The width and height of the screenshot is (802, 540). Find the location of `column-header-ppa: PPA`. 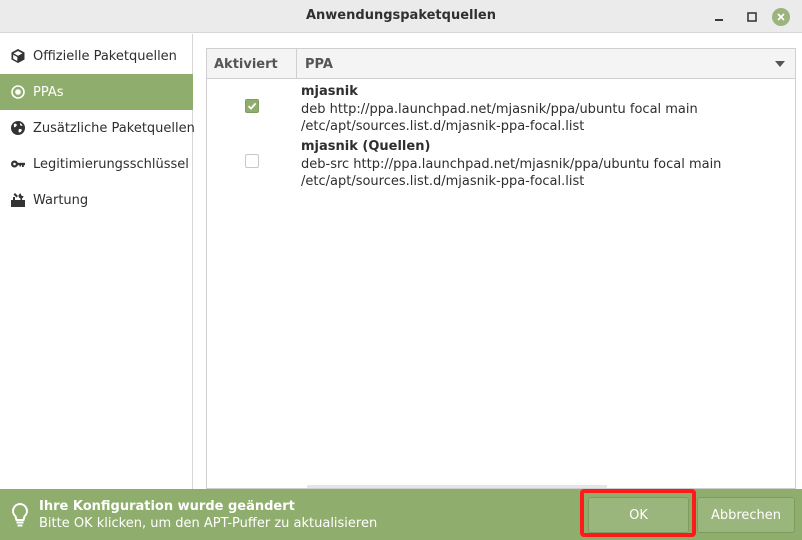

column-header-ppa: PPA is located at coordinates (546, 64).